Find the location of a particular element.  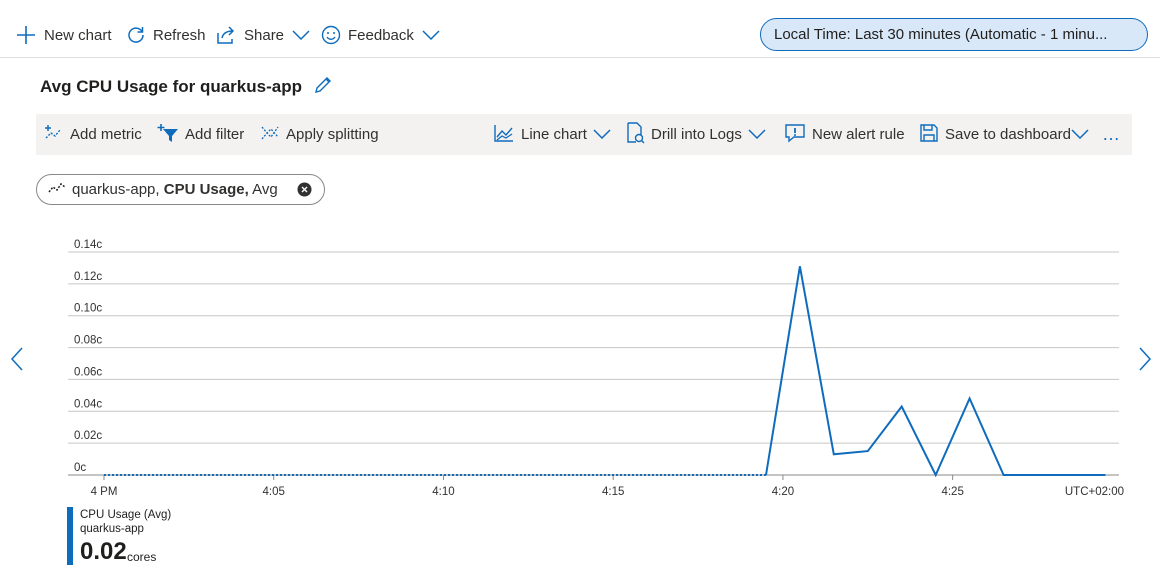

metric-pill-text: quarkus-app, CPU Usage, Avg is located at coordinates (175, 189).